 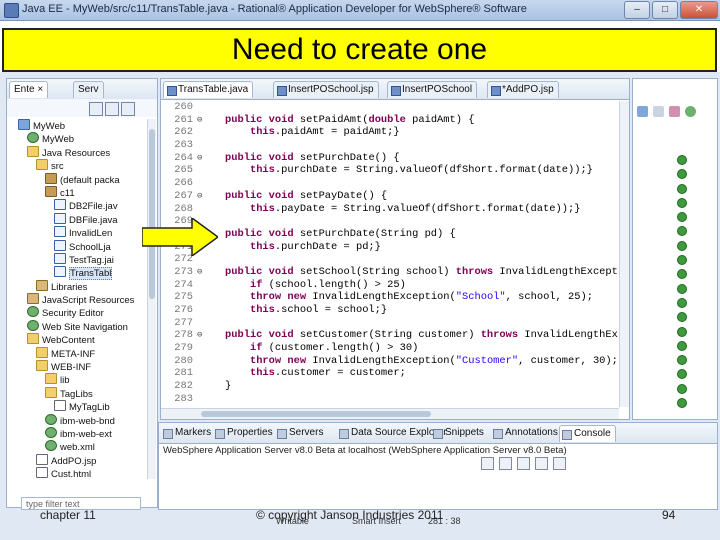 What do you see at coordinates (77, 339) in the screenshot?
I see `tree-item: WebContent` at bounding box center [77, 339].